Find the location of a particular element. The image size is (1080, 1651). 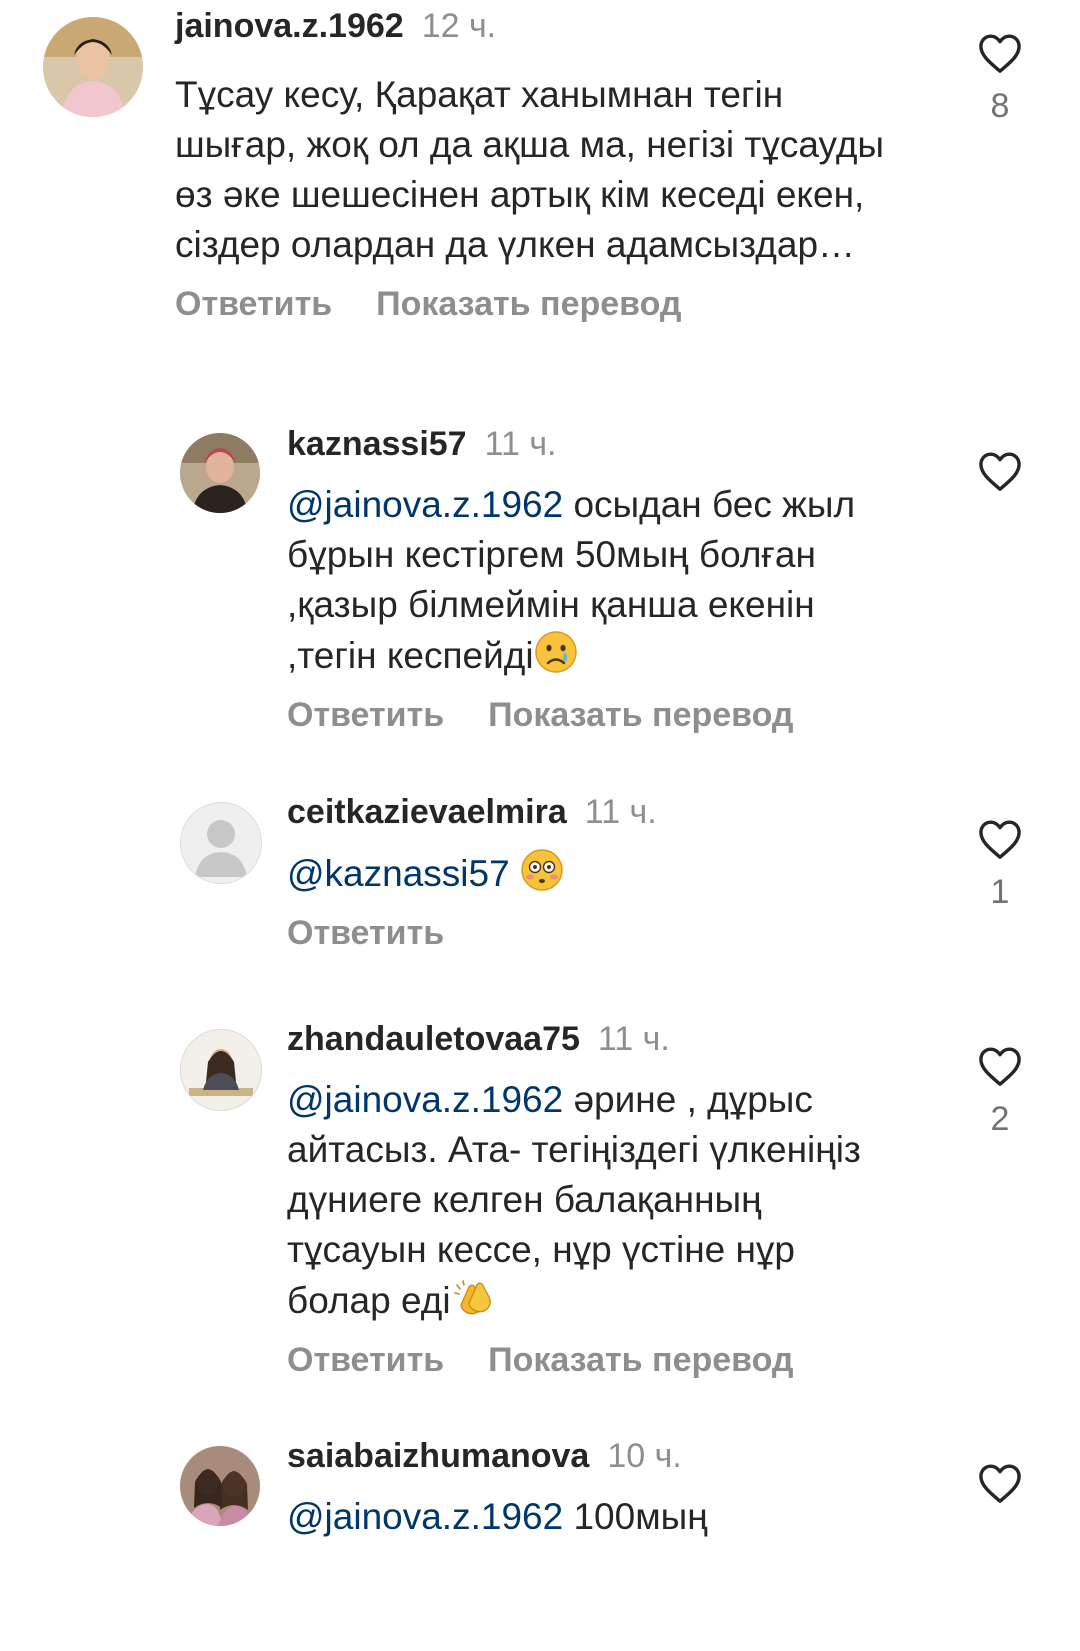

flushed-face-icon is located at coordinates (542, 870).